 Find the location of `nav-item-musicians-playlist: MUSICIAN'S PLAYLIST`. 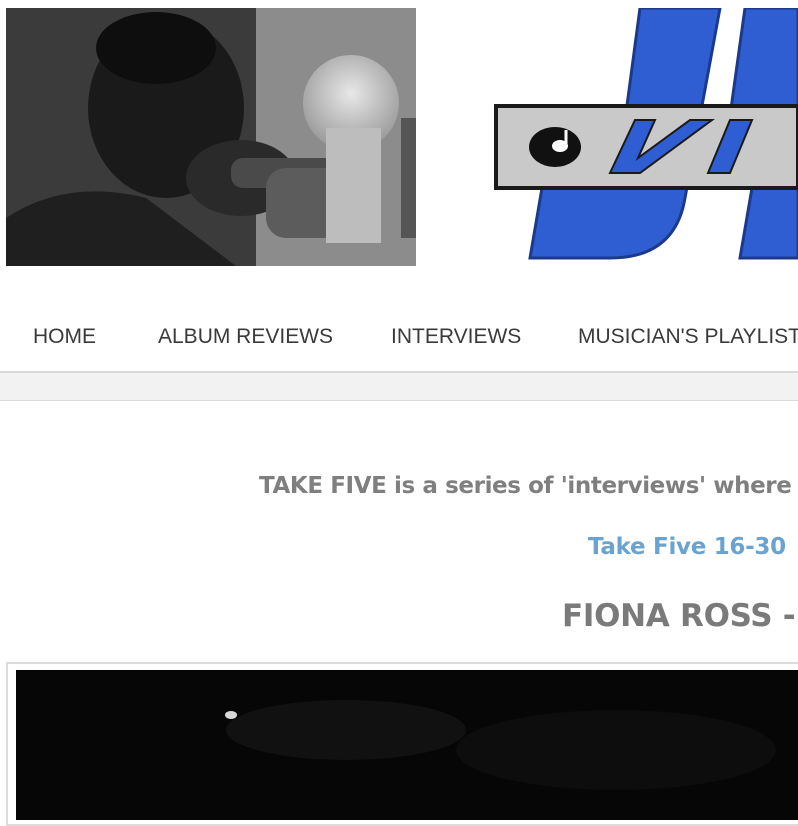

nav-item-musicians-playlist: MUSICIAN'S PLAYLIST is located at coordinates (688, 337).